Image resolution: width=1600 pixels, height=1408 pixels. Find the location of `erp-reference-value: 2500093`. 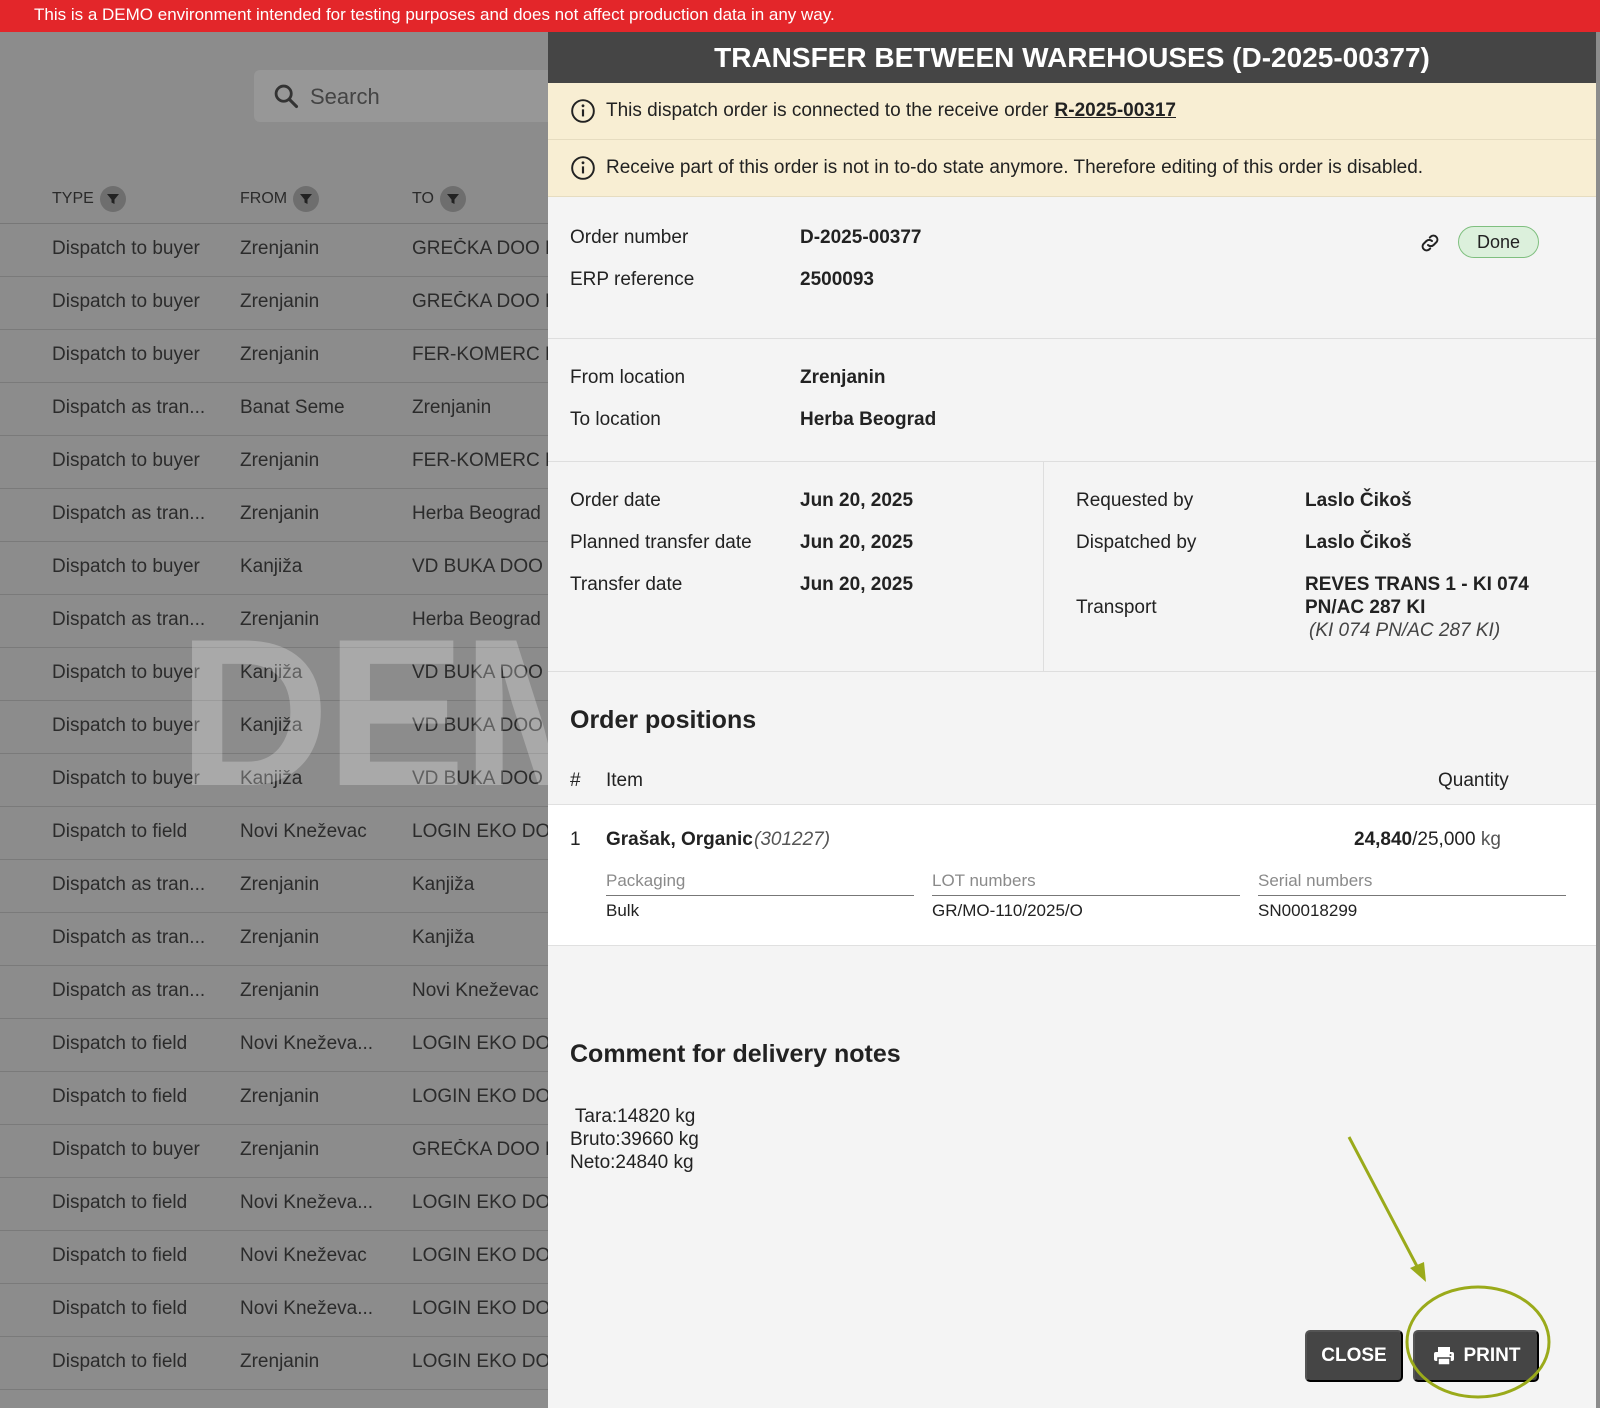

erp-reference-value: 2500093 is located at coordinates (837, 279).